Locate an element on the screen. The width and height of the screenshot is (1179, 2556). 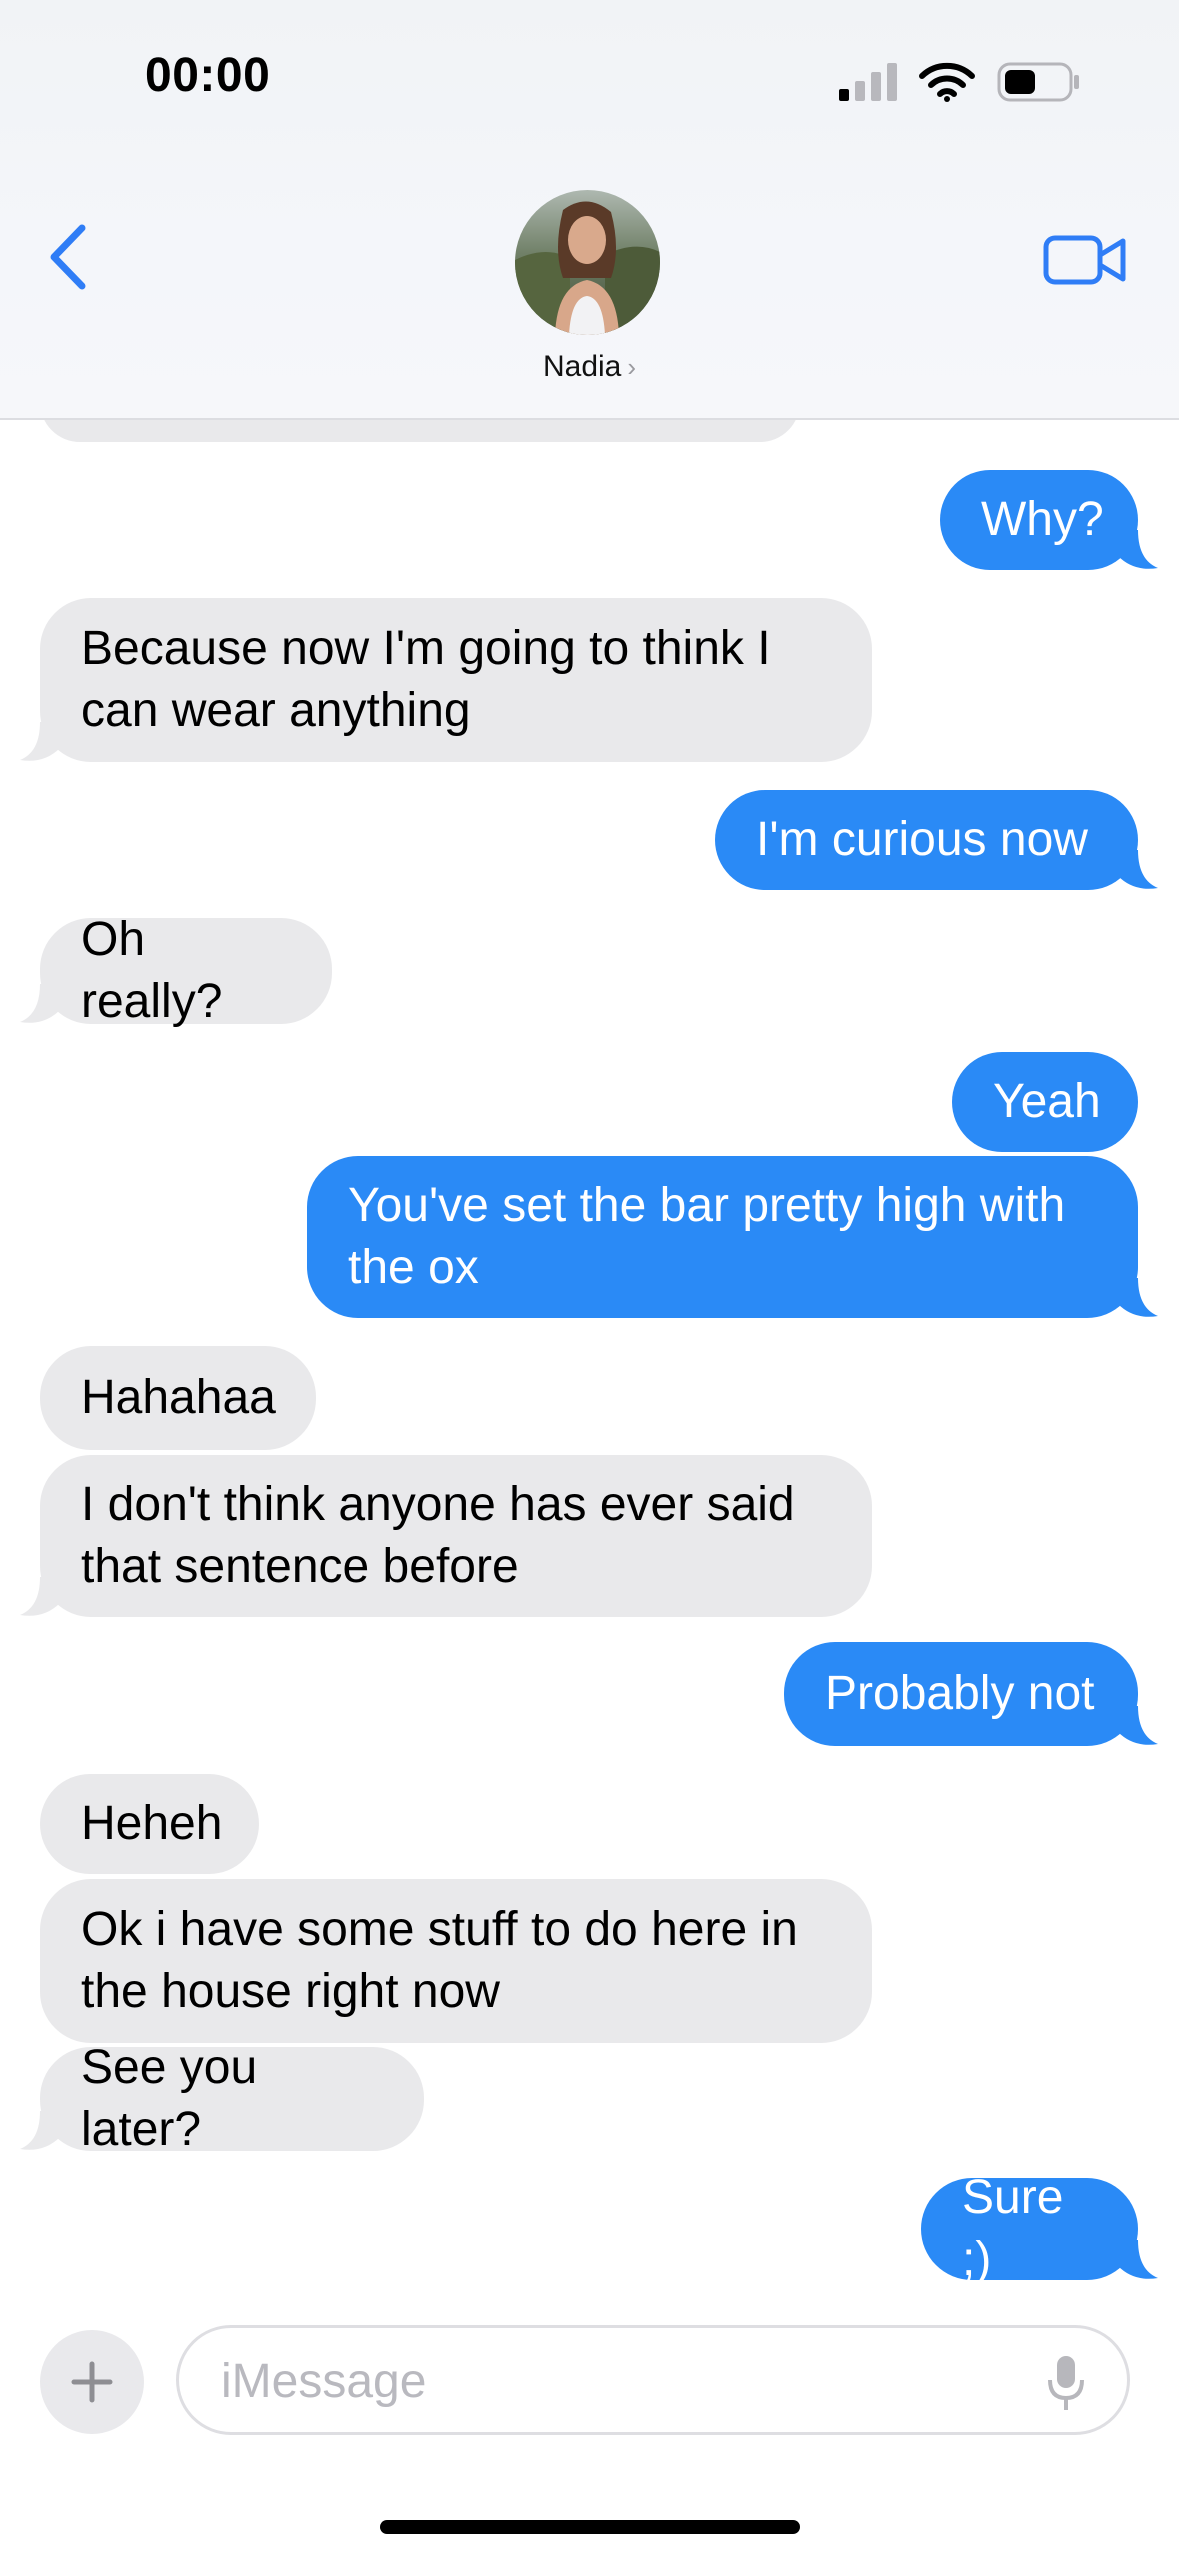
outgoing-message-bubble: Why? is located at coordinates (1039, 520).